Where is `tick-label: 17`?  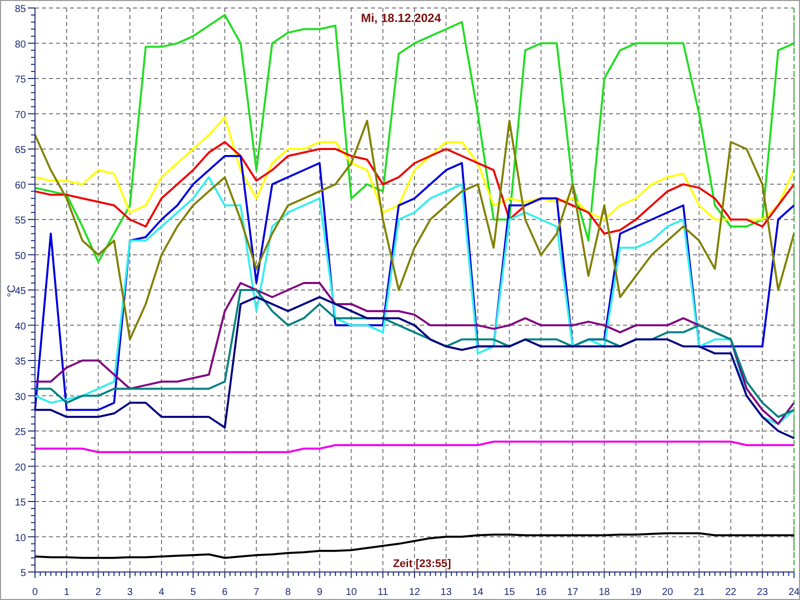 tick-label: 17 is located at coordinates (572, 592).